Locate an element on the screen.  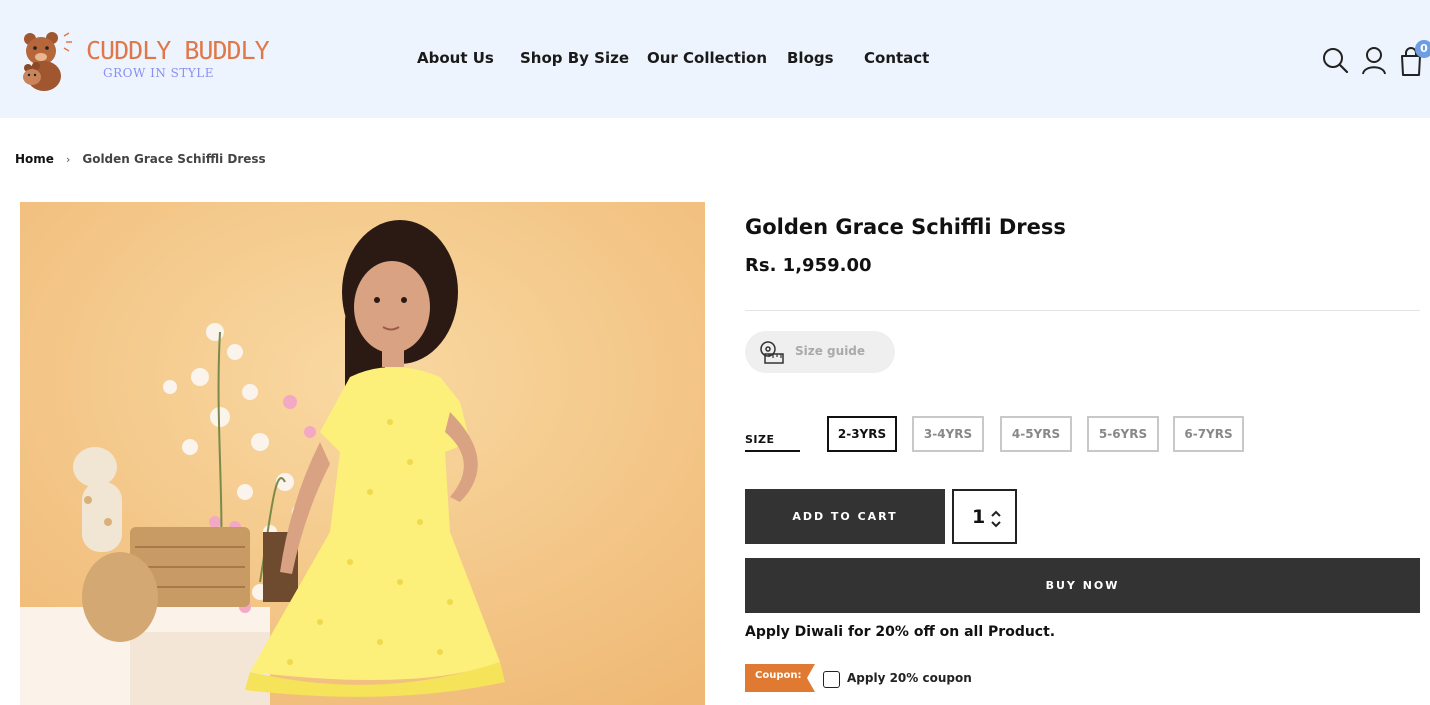
chevron-up-icon is located at coordinates (996, 514).